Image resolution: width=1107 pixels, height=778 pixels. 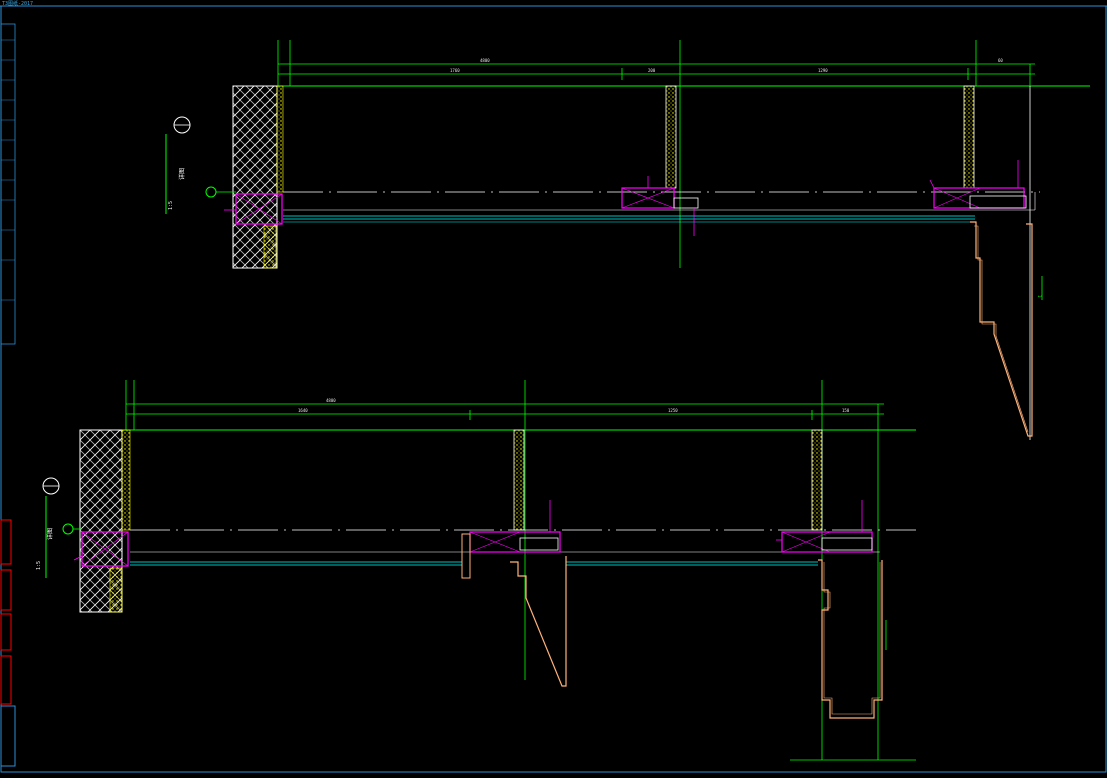 What do you see at coordinates (1000, 60) in the screenshot?
I see `dim-upper-edge: 60` at bounding box center [1000, 60].